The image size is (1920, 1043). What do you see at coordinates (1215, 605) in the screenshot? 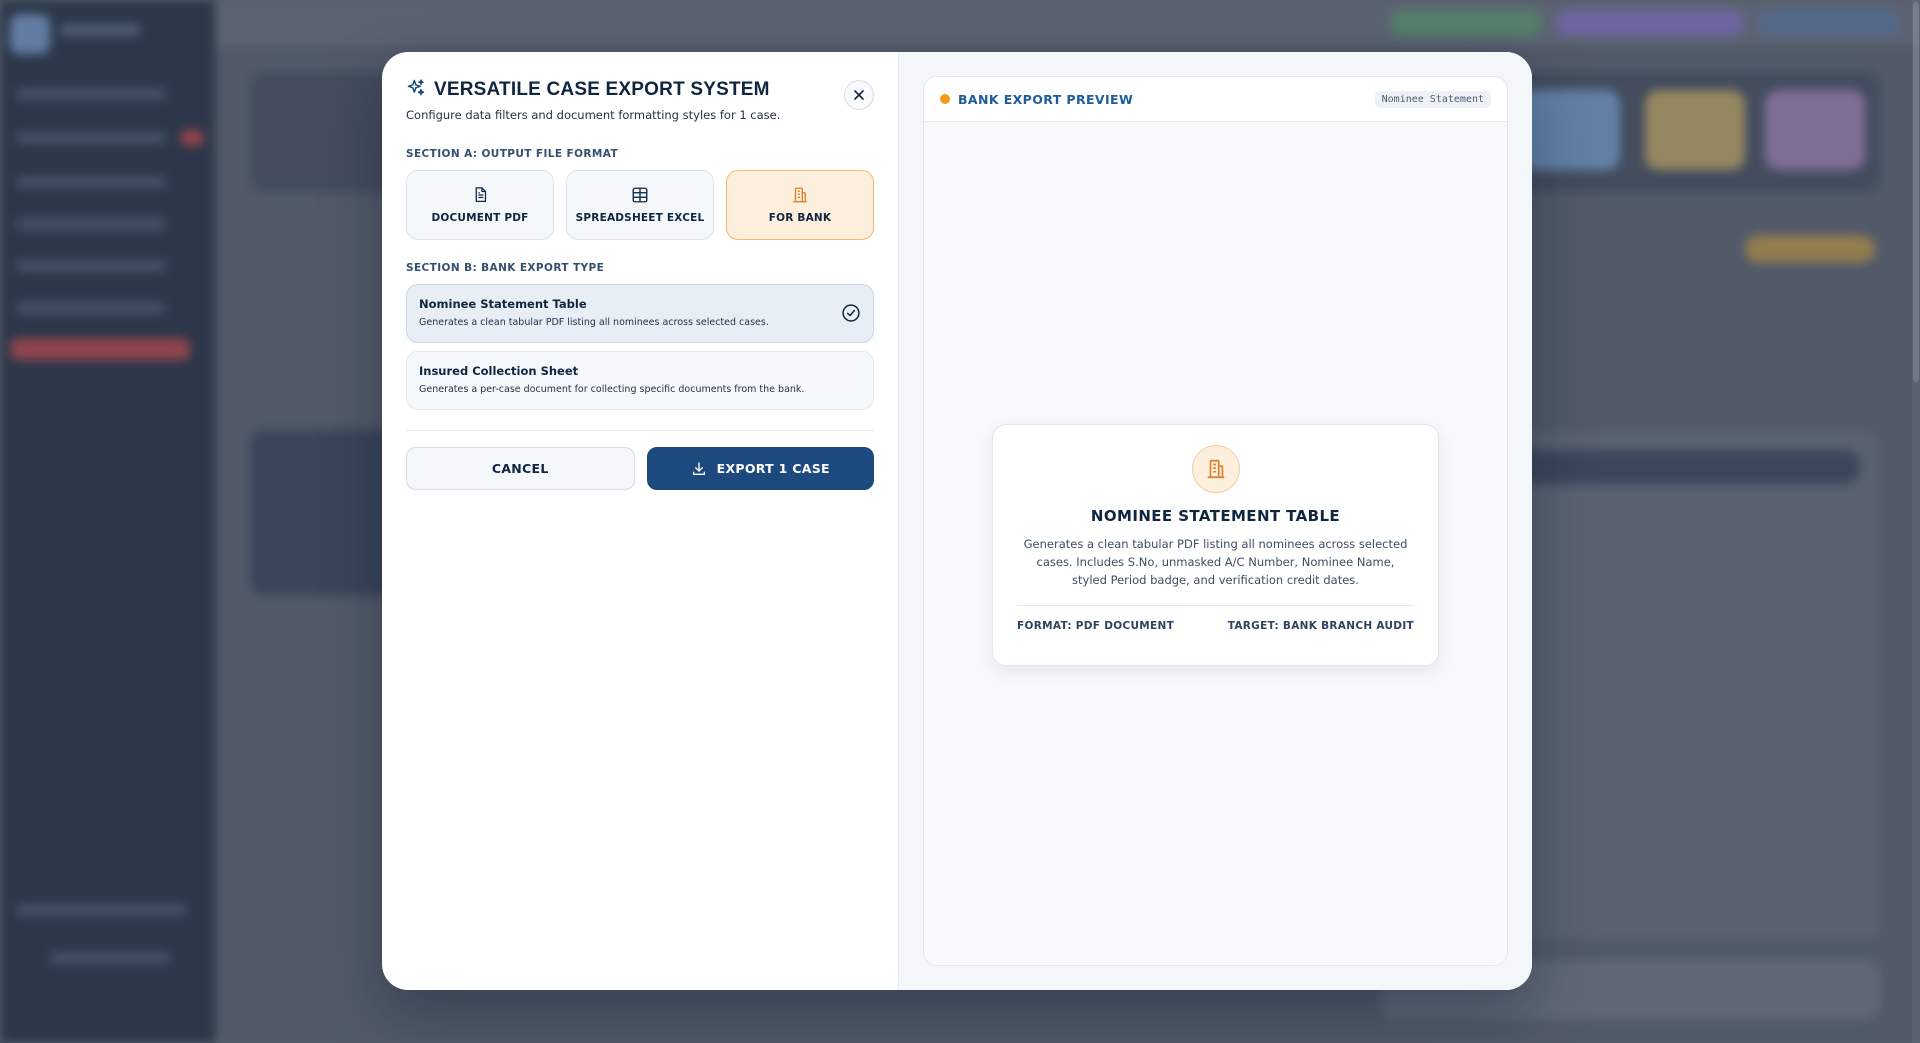
I see `preview-card-divider` at bounding box center [1215, 605].